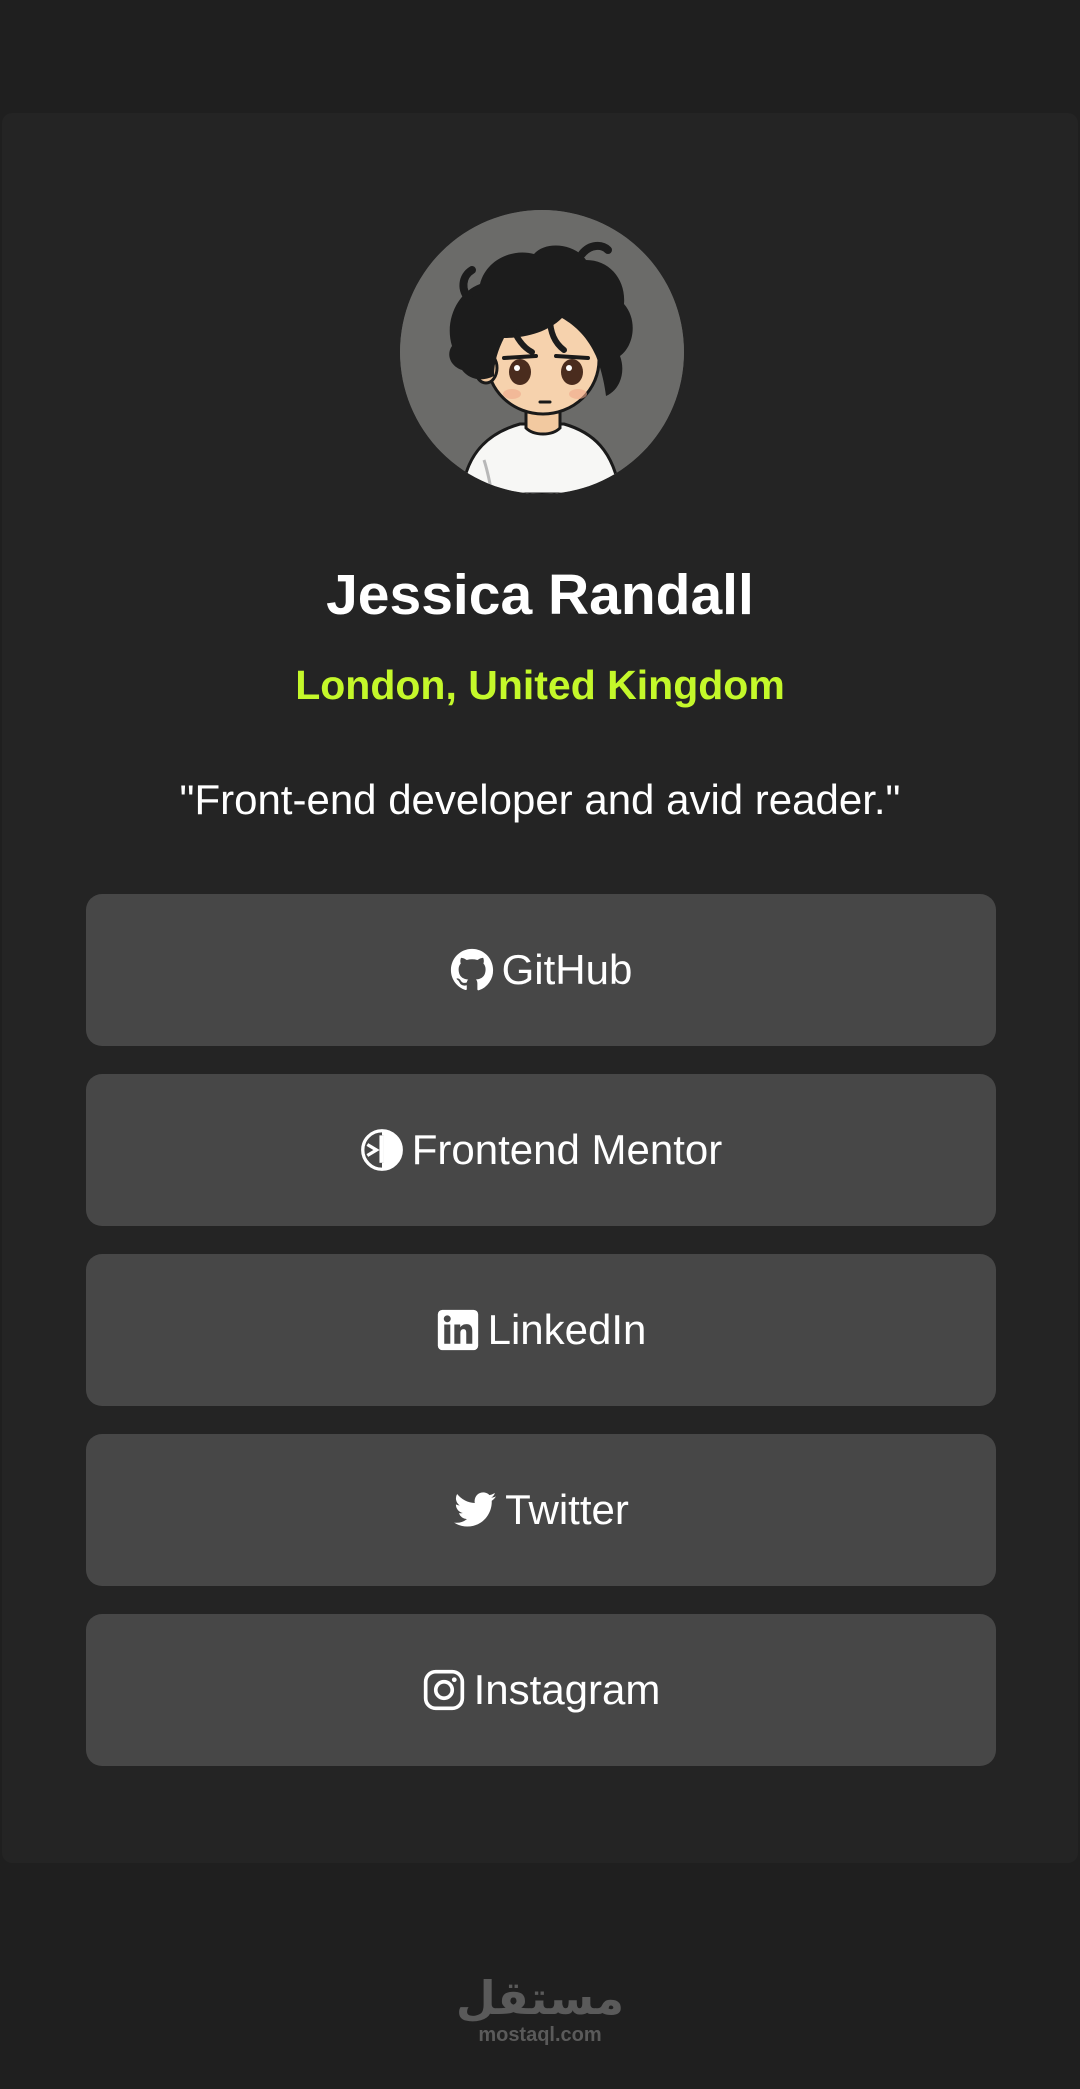  Describe the element at coordinates (542, 352) in the screenshot. I see `avatar` at that location.